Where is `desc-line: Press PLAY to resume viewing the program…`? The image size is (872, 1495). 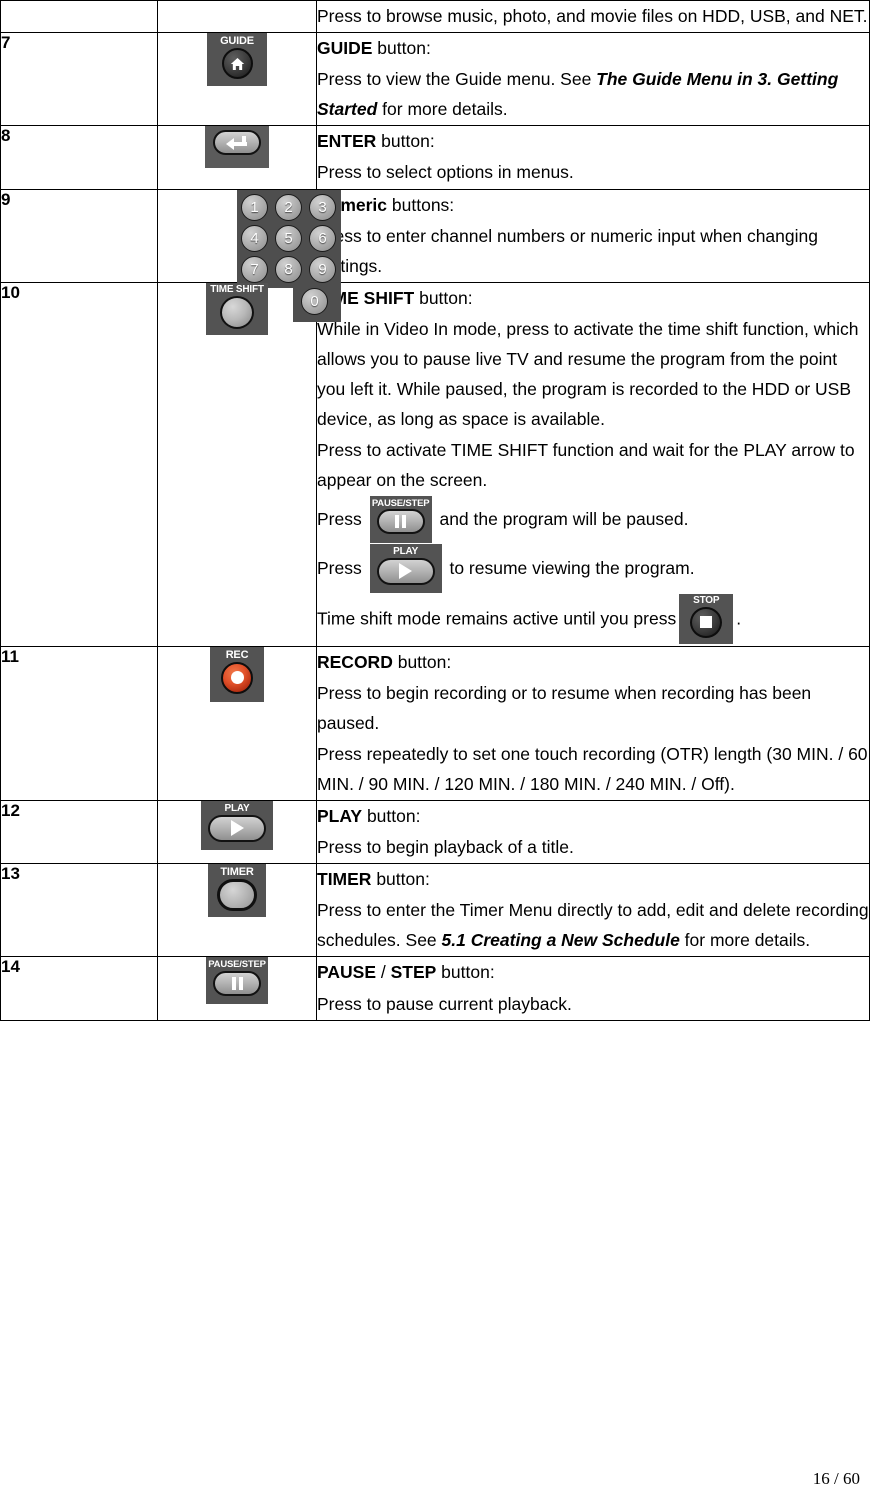 desc-line: Press PLAY to resume viewing the program… is located at coordinates (593, 568).